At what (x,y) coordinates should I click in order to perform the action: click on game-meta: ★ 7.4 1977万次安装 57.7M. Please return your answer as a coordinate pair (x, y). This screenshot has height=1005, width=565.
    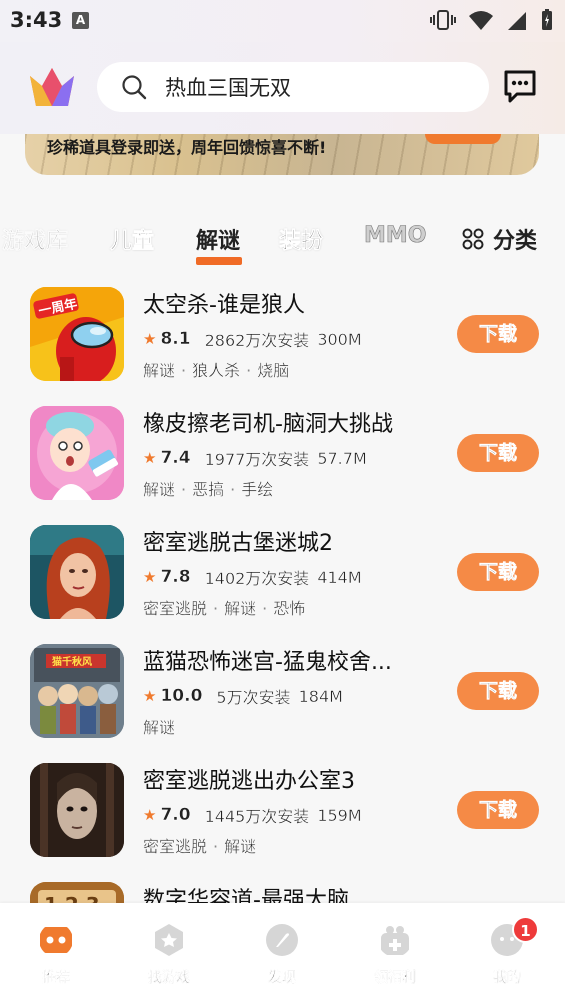
    Looking at the image, I should click on (255, 458).